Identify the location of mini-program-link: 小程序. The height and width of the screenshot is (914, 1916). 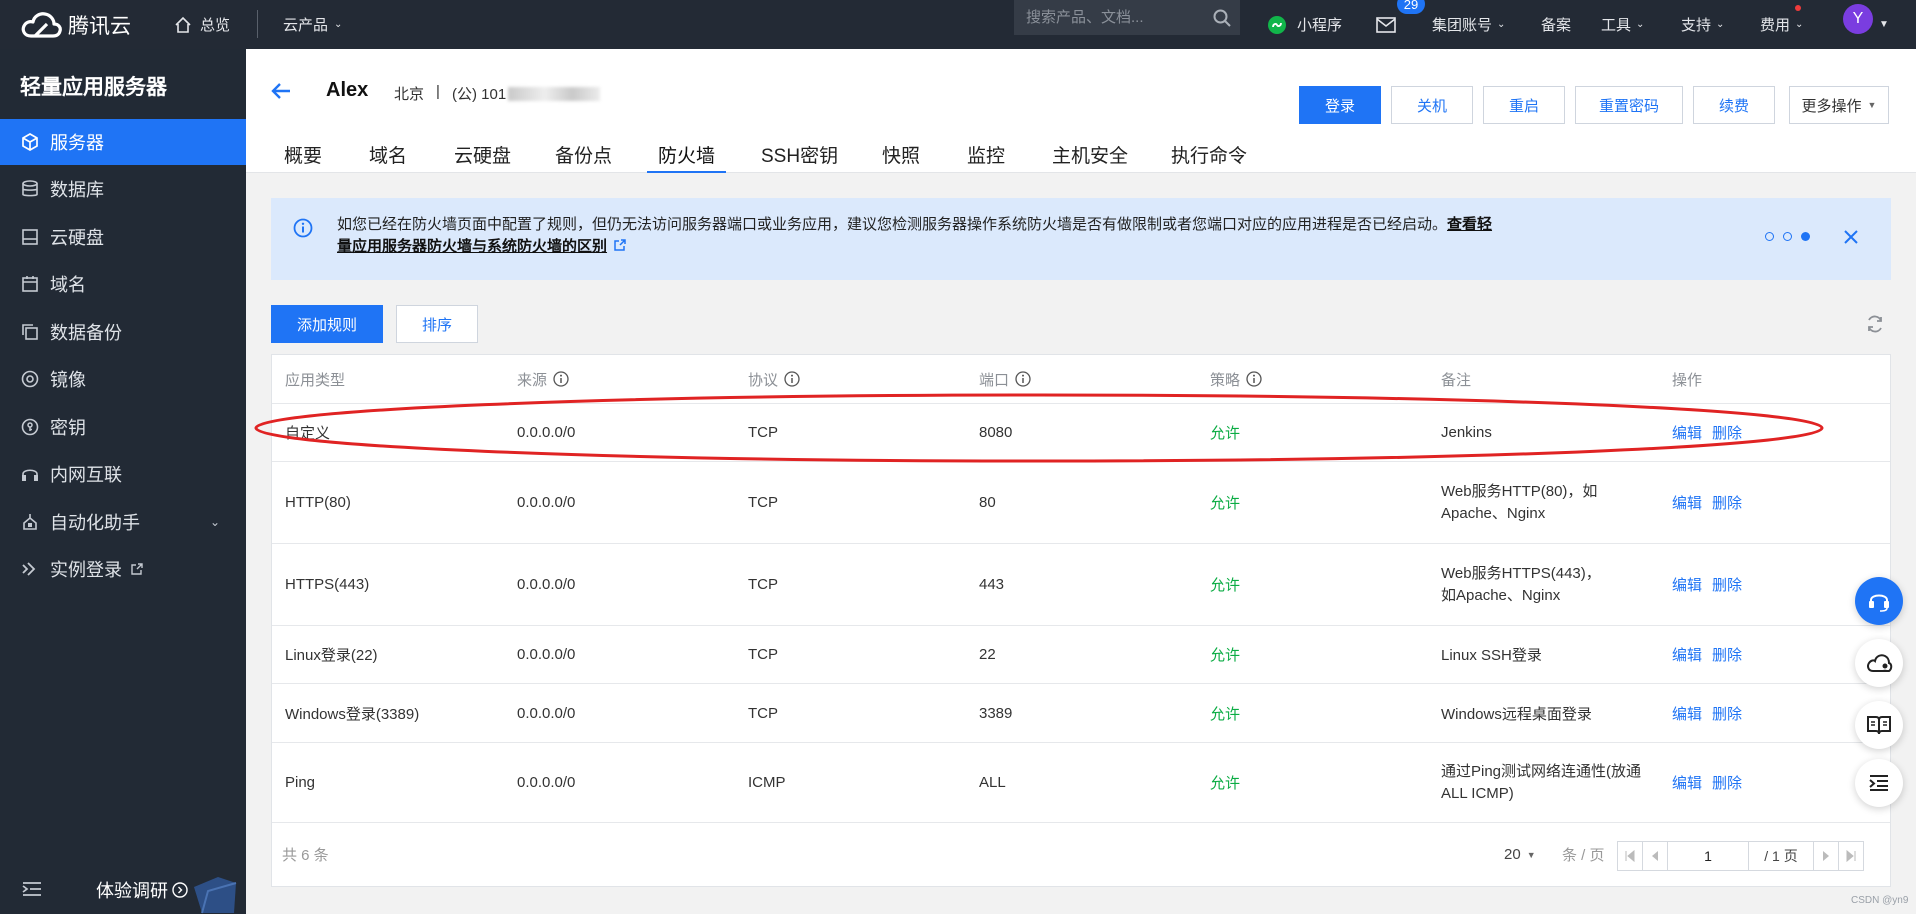
(1304, 24).